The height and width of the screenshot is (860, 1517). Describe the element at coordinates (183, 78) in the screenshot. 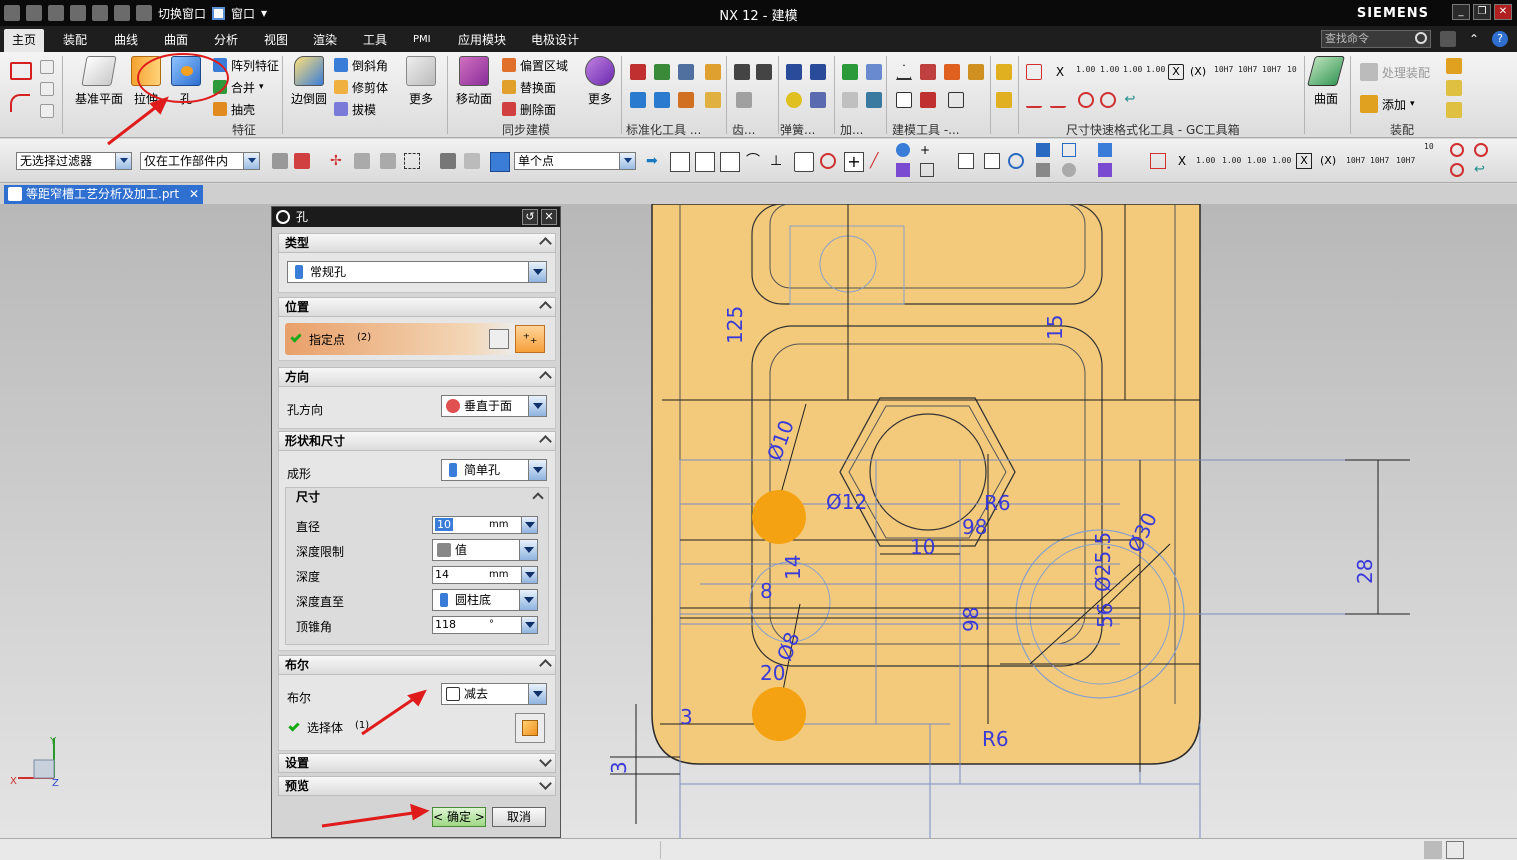

I see `highlight-circle` at that location.